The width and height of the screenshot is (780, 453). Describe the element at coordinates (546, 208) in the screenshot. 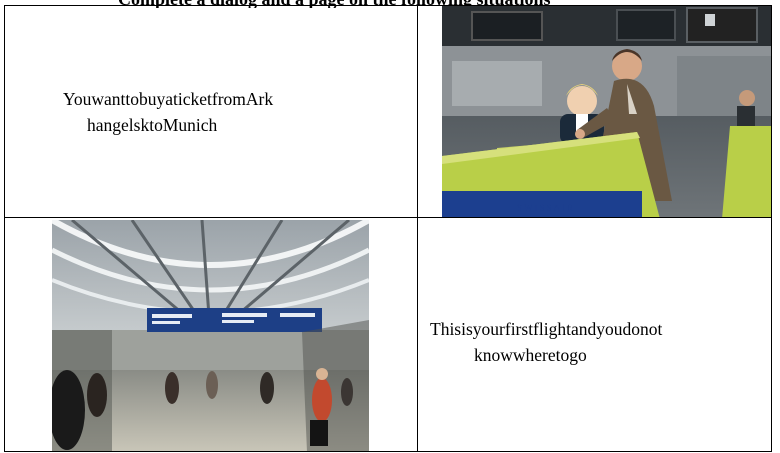

I see `desk-sign-text: SWISSAIR` at that location.